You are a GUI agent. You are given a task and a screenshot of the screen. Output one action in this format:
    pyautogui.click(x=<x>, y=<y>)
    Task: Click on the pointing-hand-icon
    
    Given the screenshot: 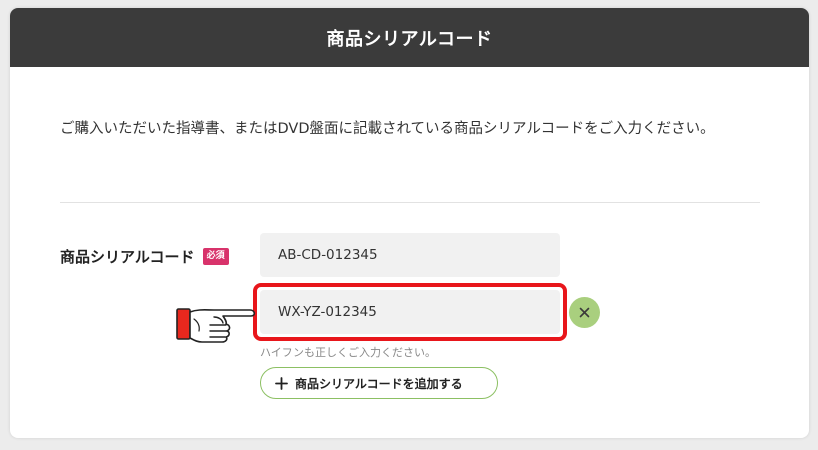 What is the action you would take?
    pyautogui.click(x=216, y=325)
    